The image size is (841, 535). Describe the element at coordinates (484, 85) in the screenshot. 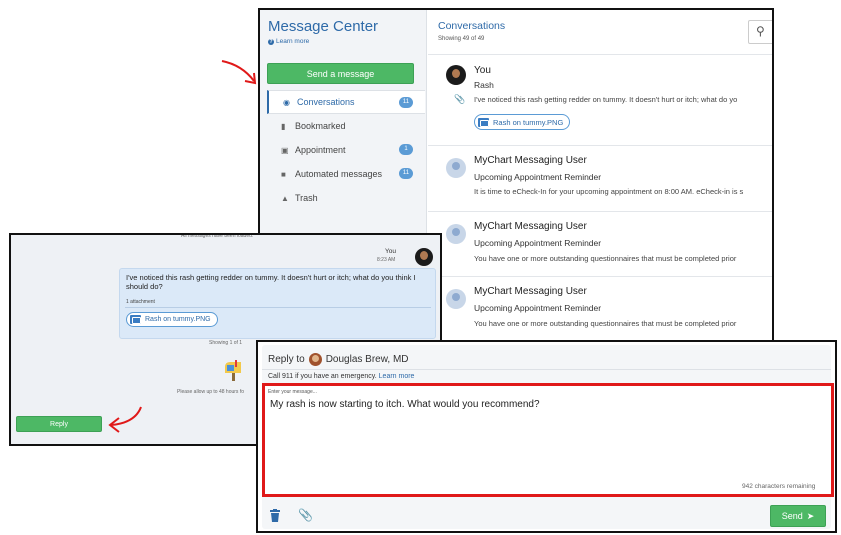

I see `conversation-subject: Rash` at that location.